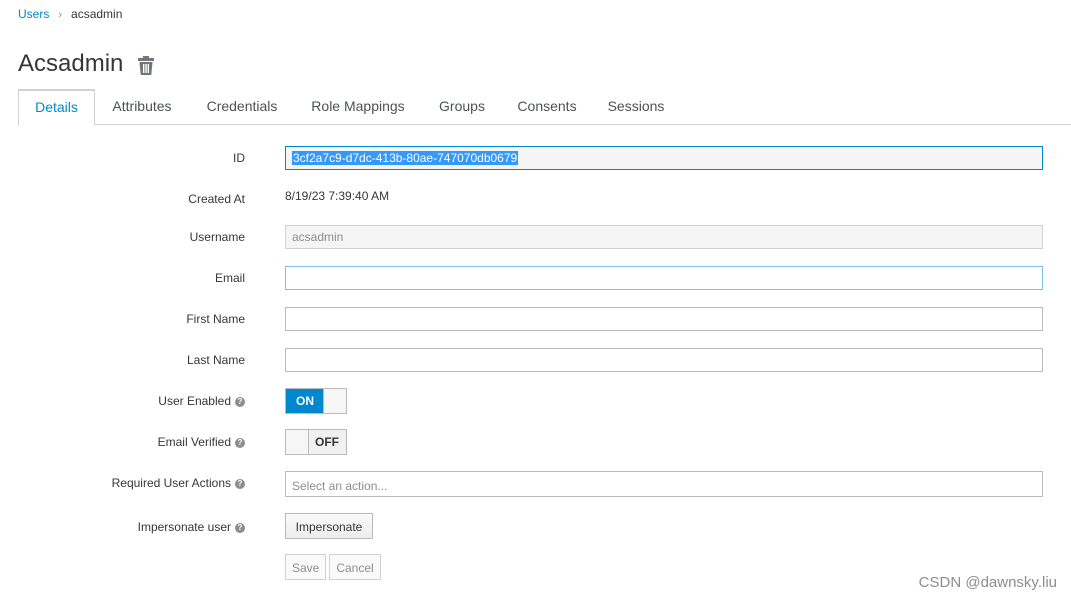 The height and width of the screenshot is (602, 1071). I want to click on chevron-right-icon: ›, so click(60, 15).